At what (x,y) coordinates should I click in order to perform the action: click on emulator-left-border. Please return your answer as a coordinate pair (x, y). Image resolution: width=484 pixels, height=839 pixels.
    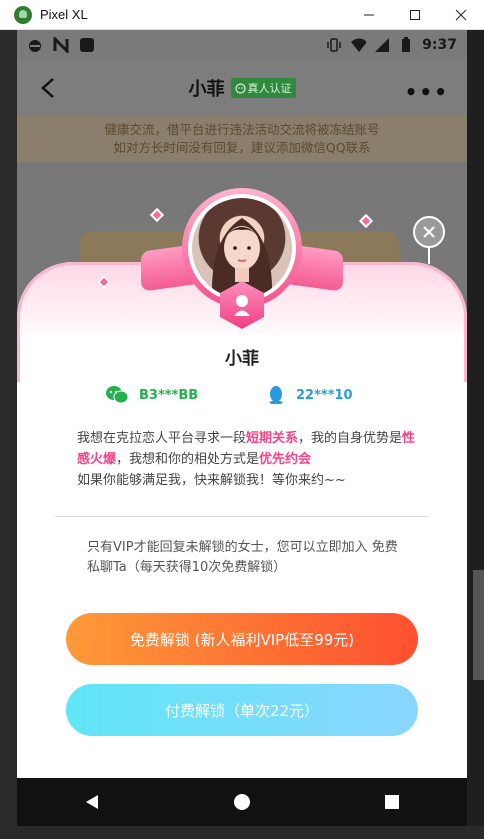
    Looking at the image, I should click on (8, 434).